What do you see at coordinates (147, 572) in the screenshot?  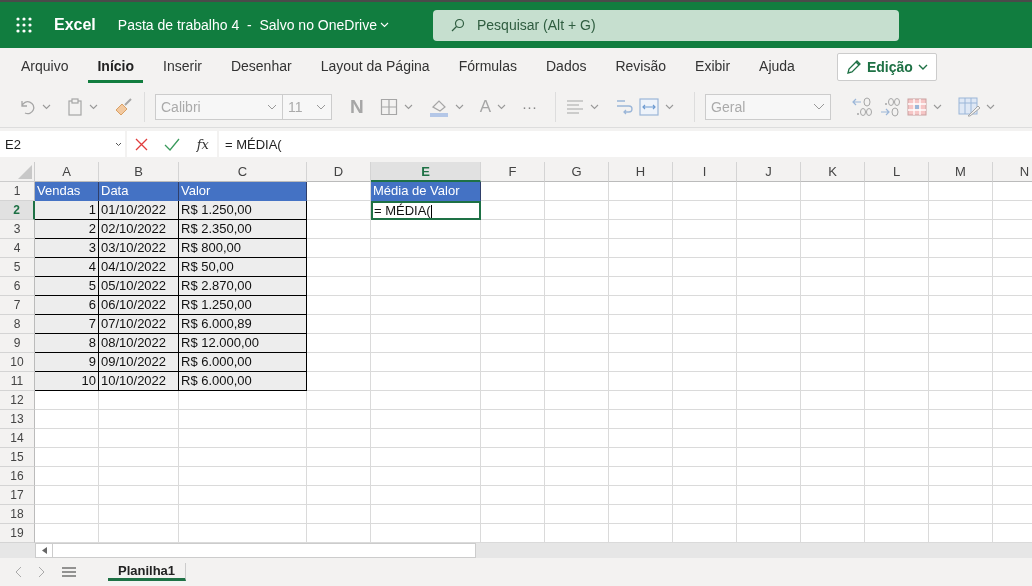 I see `sheet-tab: Planilha1` at bounding box center [147, 572].